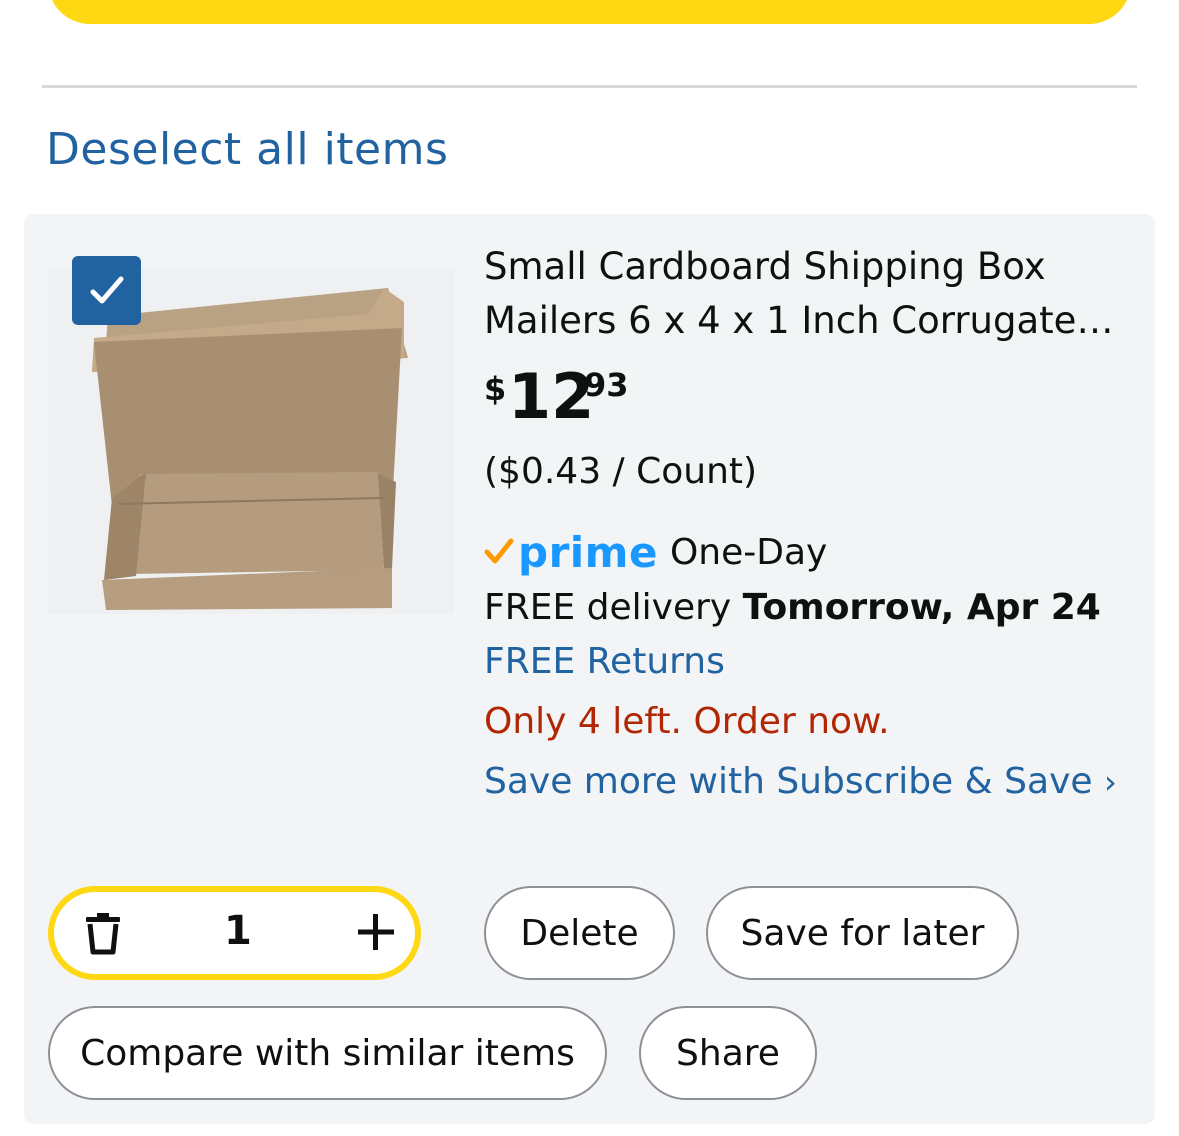 The height and width of the screenshot is (1136, 1179). Describe the element at coordinates (247, 149) in the screenshot. I see `deselect-all-link: Deselect all items` at that location.